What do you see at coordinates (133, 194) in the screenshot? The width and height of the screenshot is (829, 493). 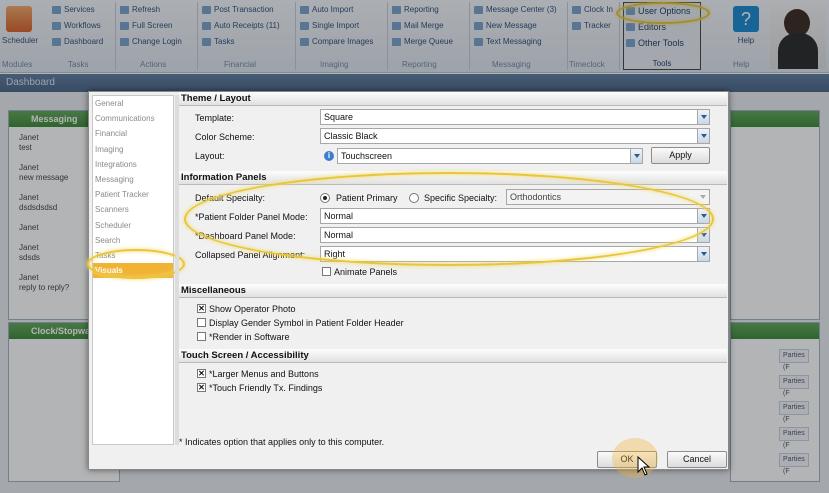 I see `nav-item-patient-tracker: Patient Tracker` at bounding box center [133, 194].